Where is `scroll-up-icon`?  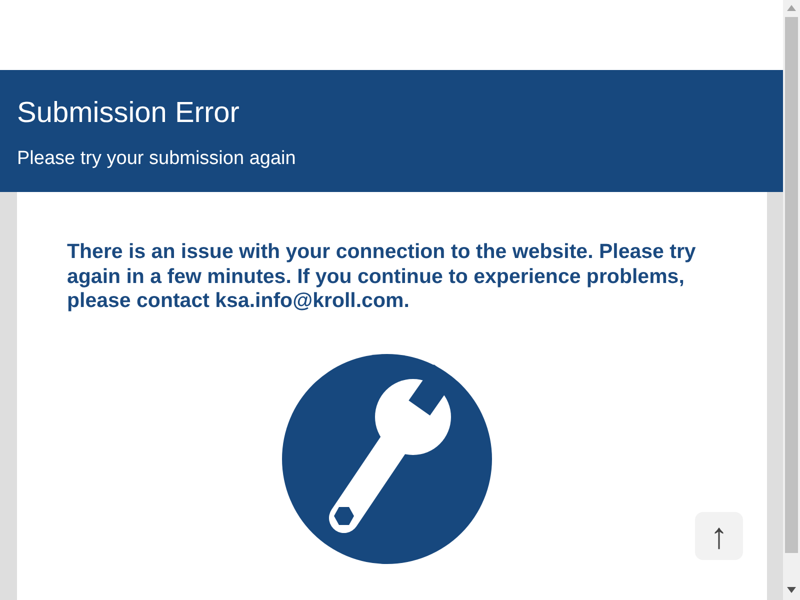 scroll-up-icon is located at coordinates (791, 8).